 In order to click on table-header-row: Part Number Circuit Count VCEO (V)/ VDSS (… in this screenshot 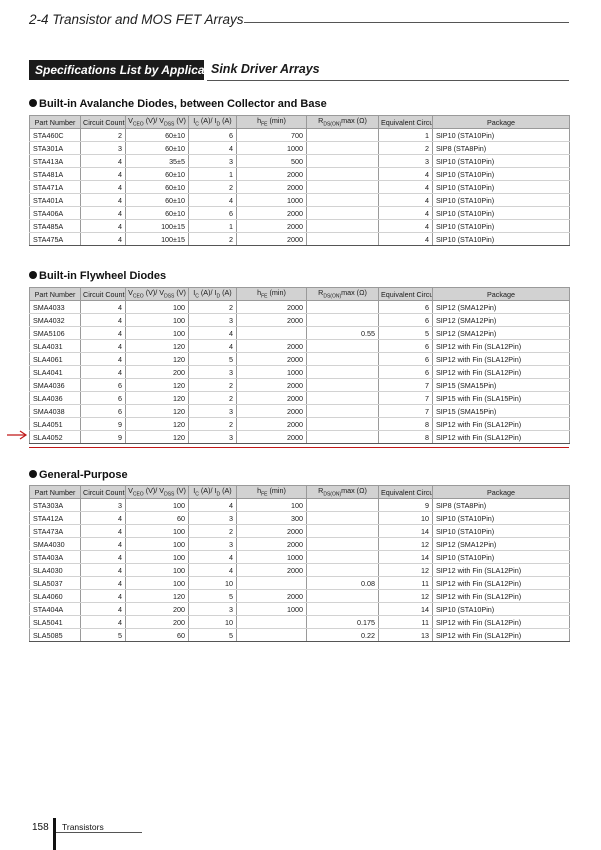, I will do `click(299, 294)`.